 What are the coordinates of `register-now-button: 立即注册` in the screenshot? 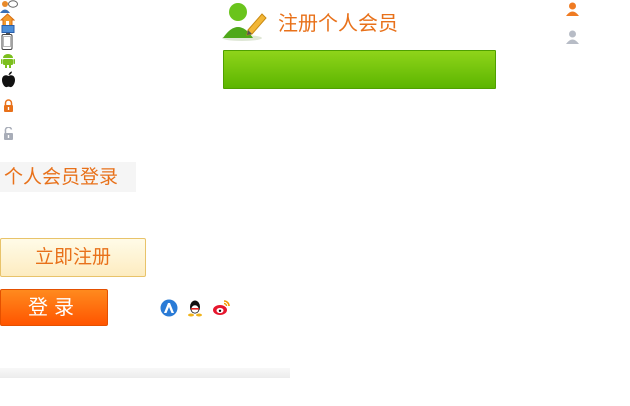 It's located at (73, 257).